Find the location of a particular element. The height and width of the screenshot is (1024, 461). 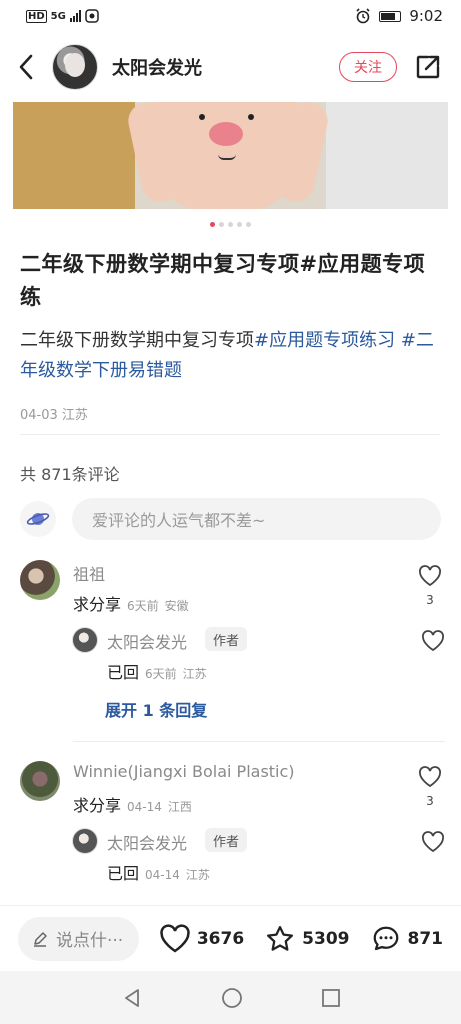

comment-input: 爱评论的人运气都不差~ is located at coordinates (256, 519).